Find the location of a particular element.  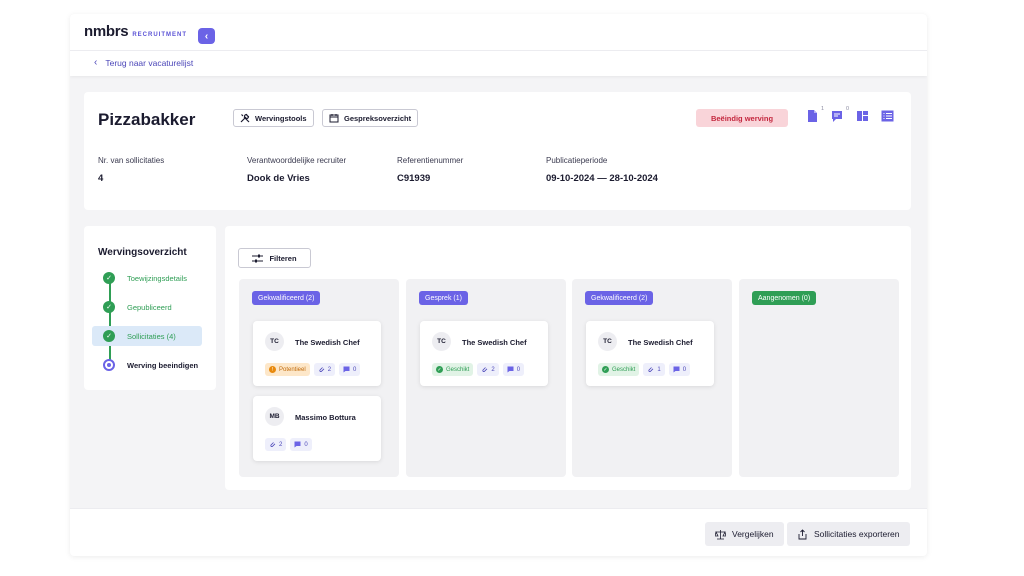

pending-step-icon is located at coordinates (109, 365).